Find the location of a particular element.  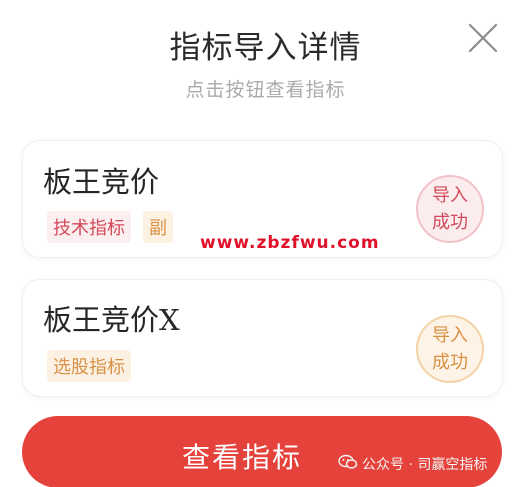

indicator-tags: 技术指标 副 is located at coordinates (110, 227).